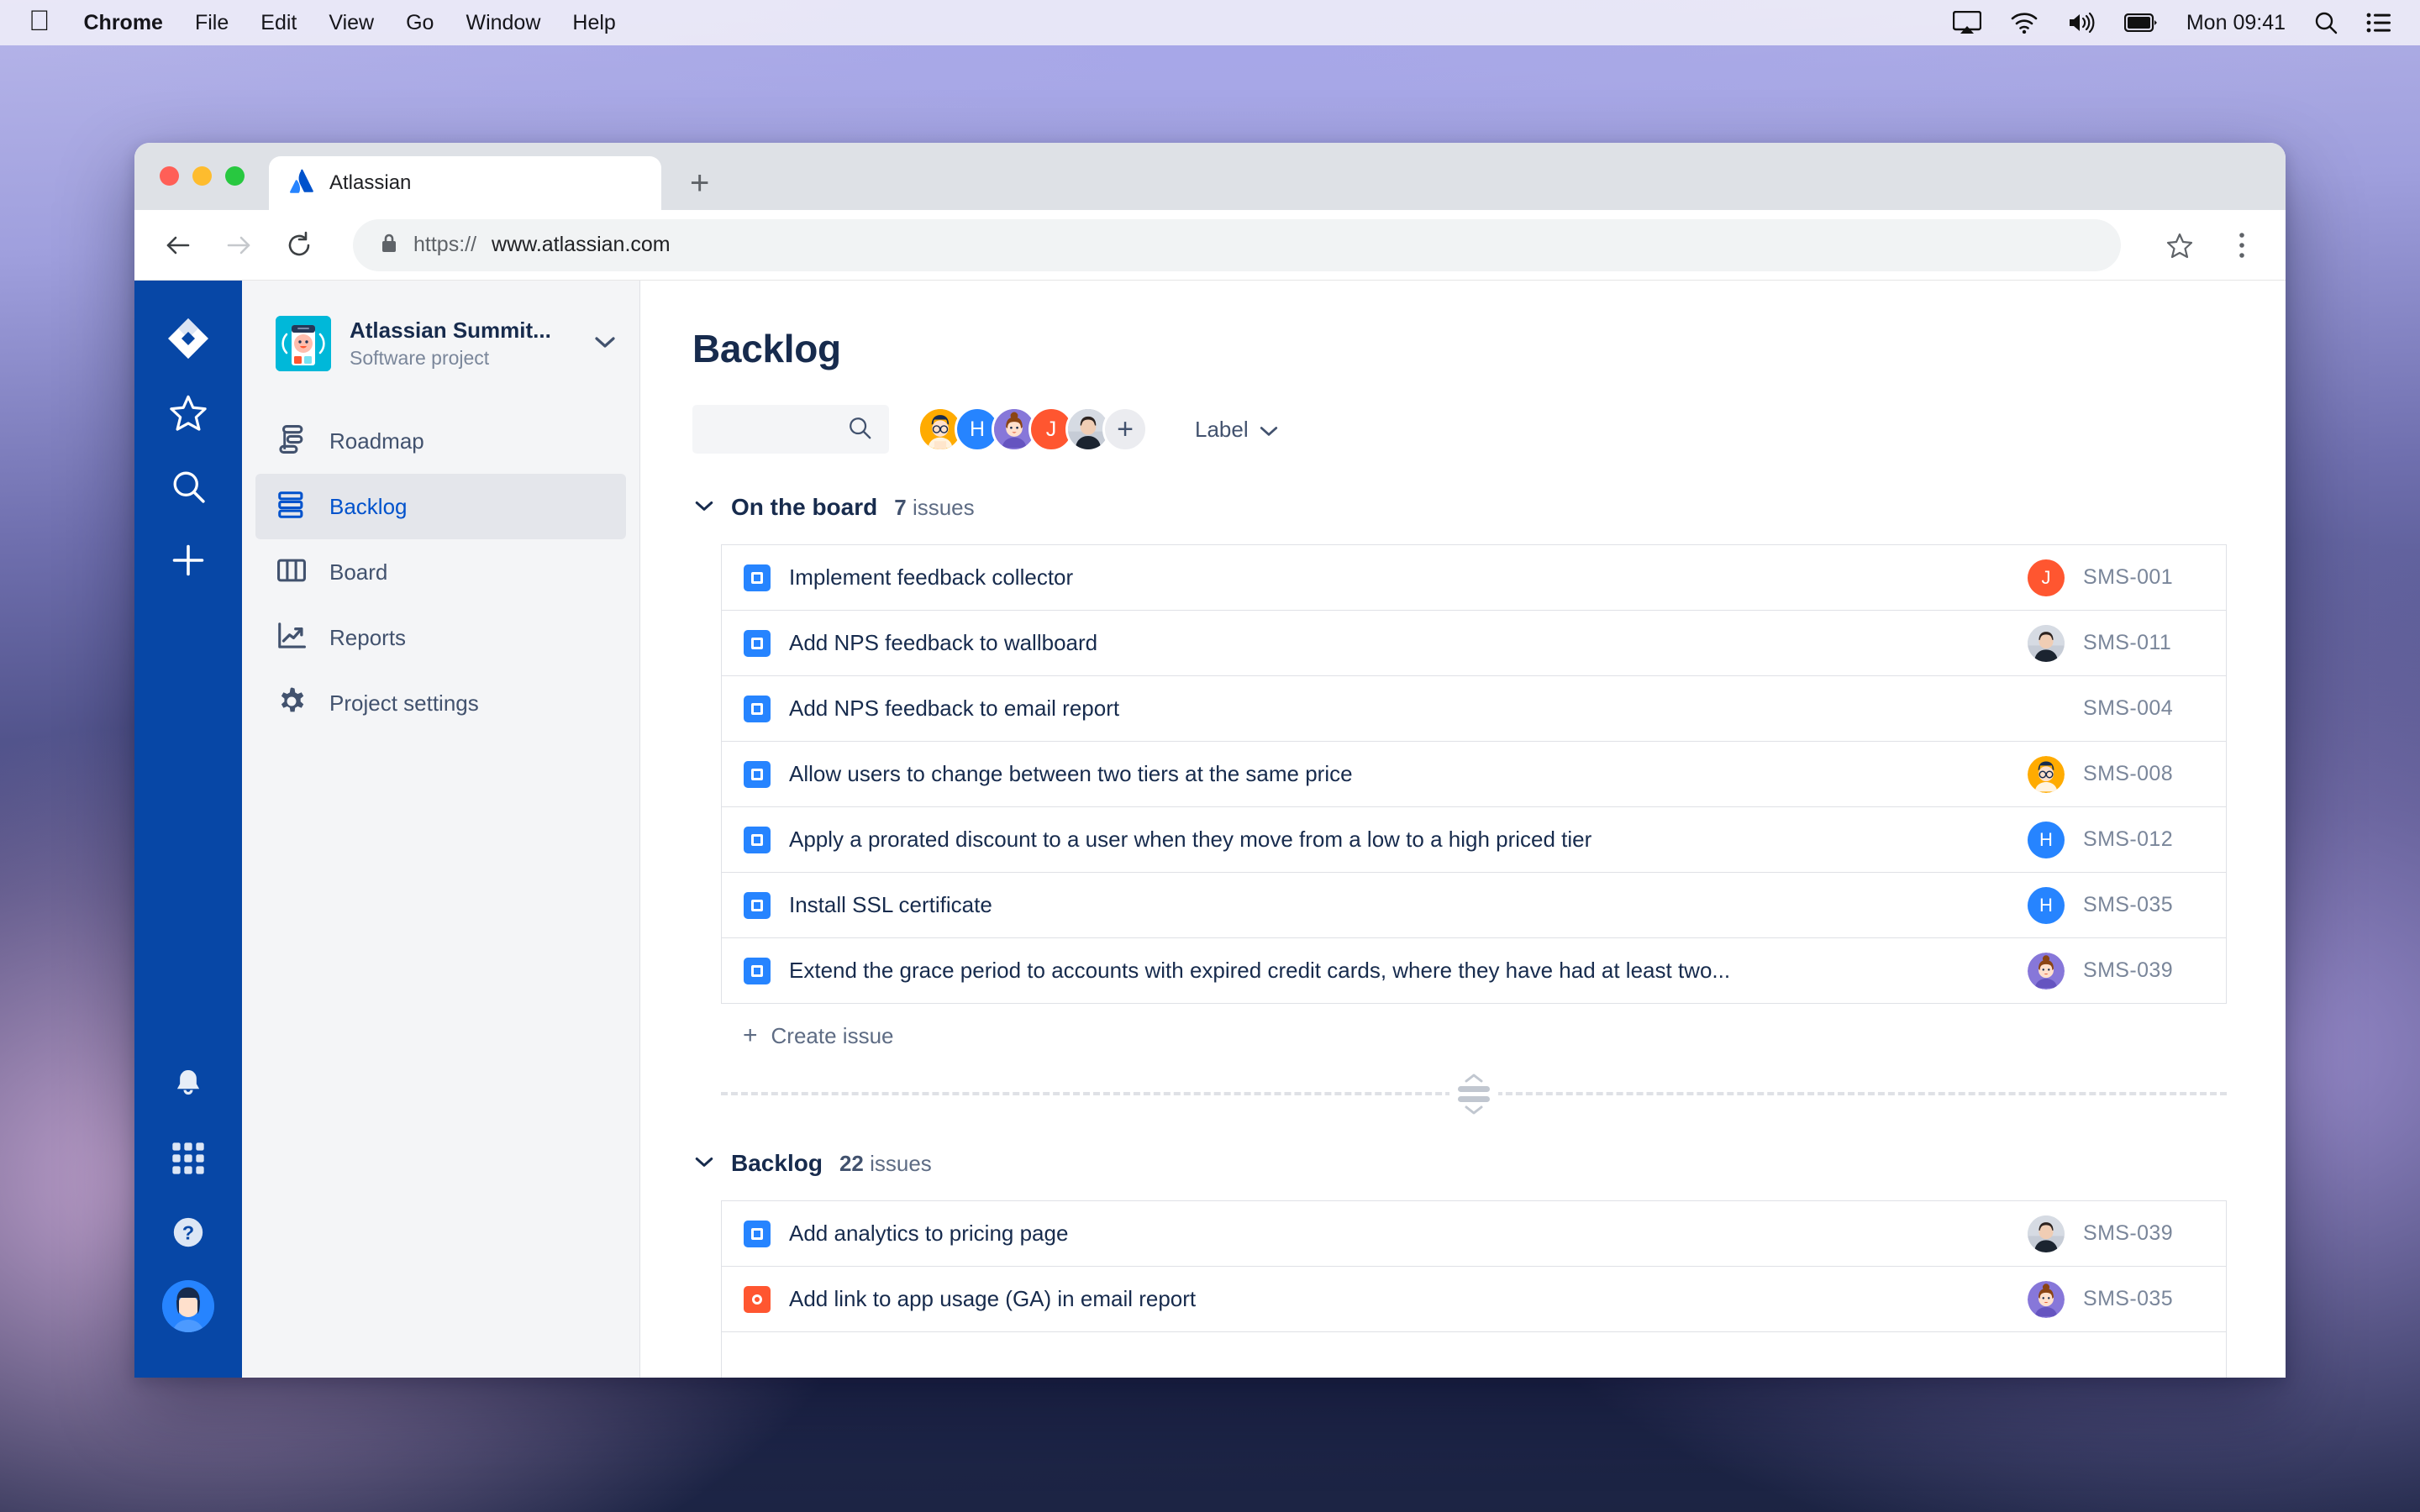 This screenshot has width=2420, height=1512. What do you see at coordinates (2046, 708) in the screenshot?
I see `issue-assignee-avatar-empty` at bounding box center [2046, 708].